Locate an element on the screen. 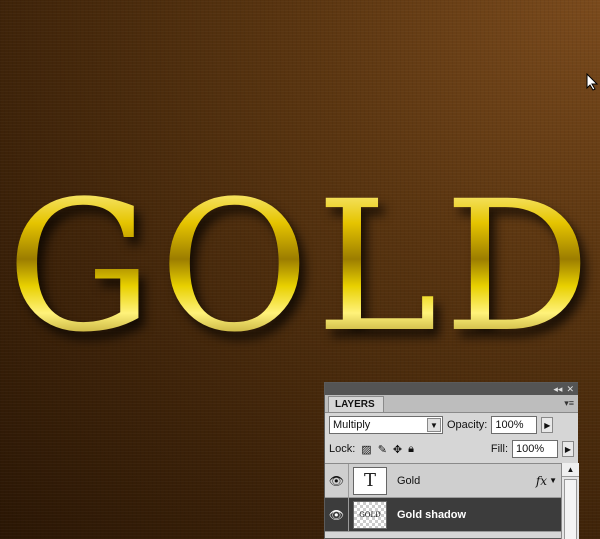  blend-row: Multiply ▼ Opacity: 100% ▶ is located at coordinates (451, 425).